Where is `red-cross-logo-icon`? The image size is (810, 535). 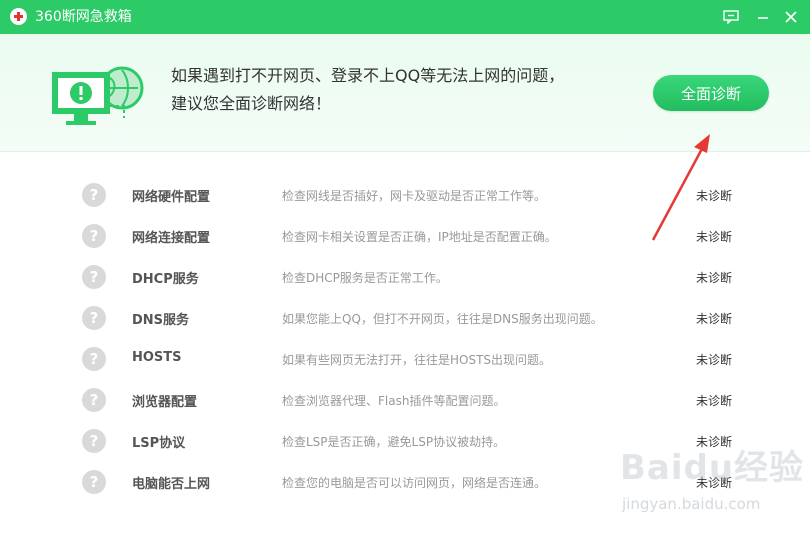 red-cross-logo-icon is located at coordinates (18, 16).